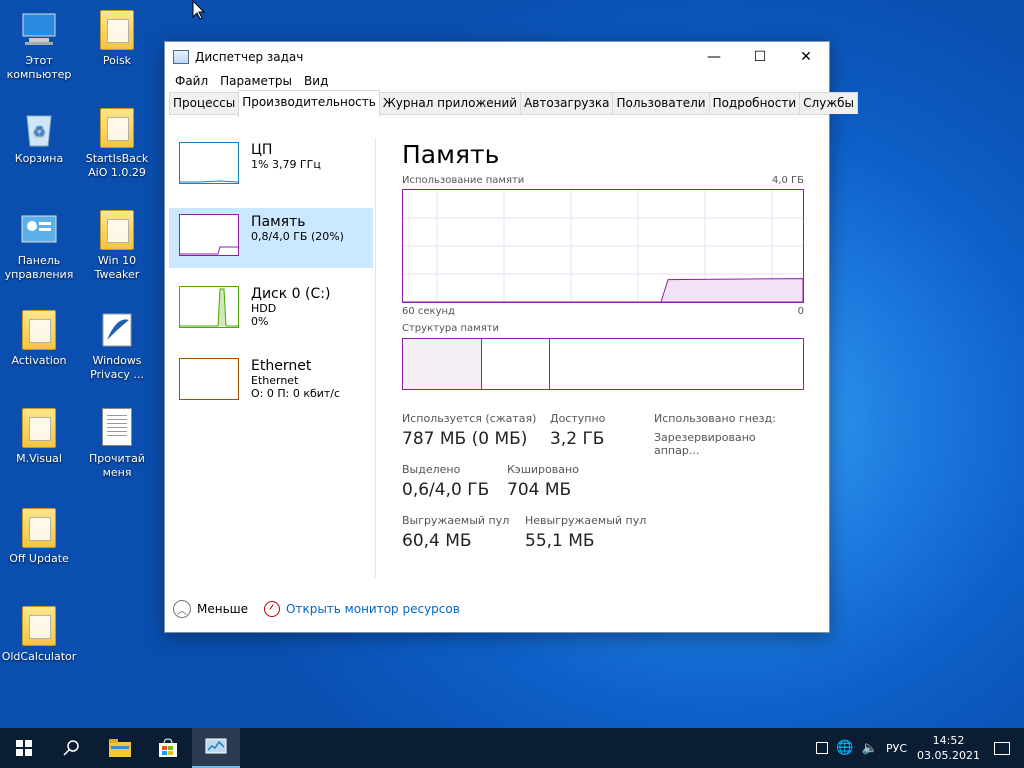 The height and width of the screenshot is (768, 1024). I want to click on network-globe-icon: 🌐, so click(844, 748).